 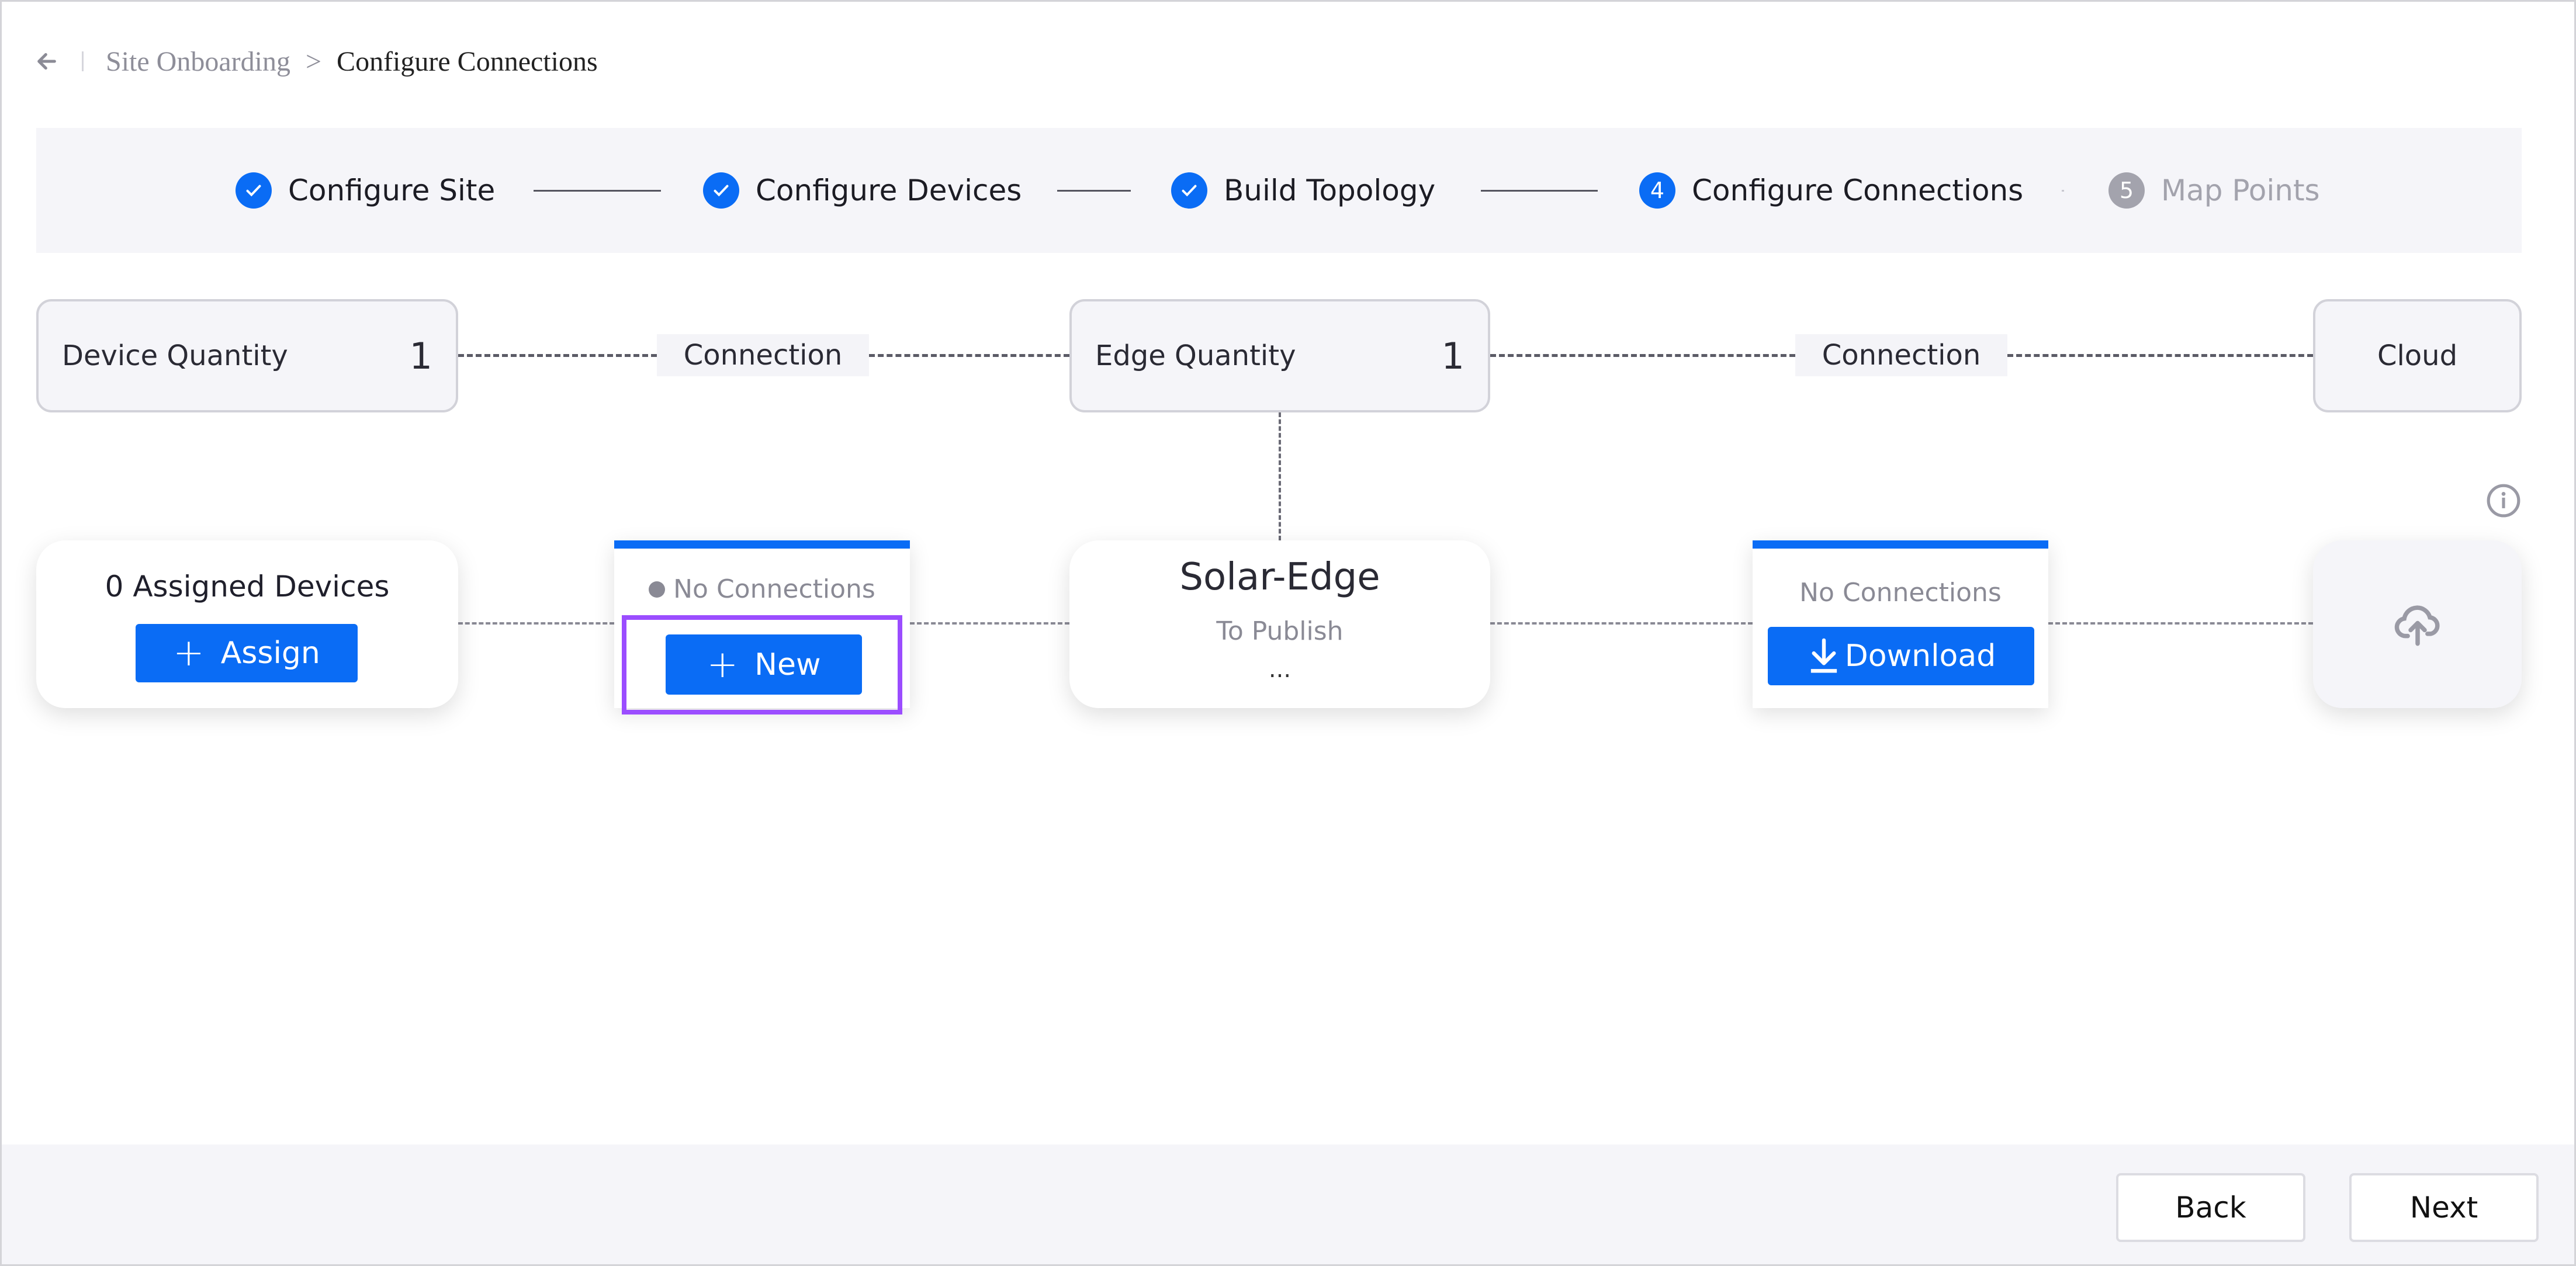 What do you see at coordinates (392, 190) in the screenshot?
I see `step-label: Configure Site` at bounding box center [392, 190].